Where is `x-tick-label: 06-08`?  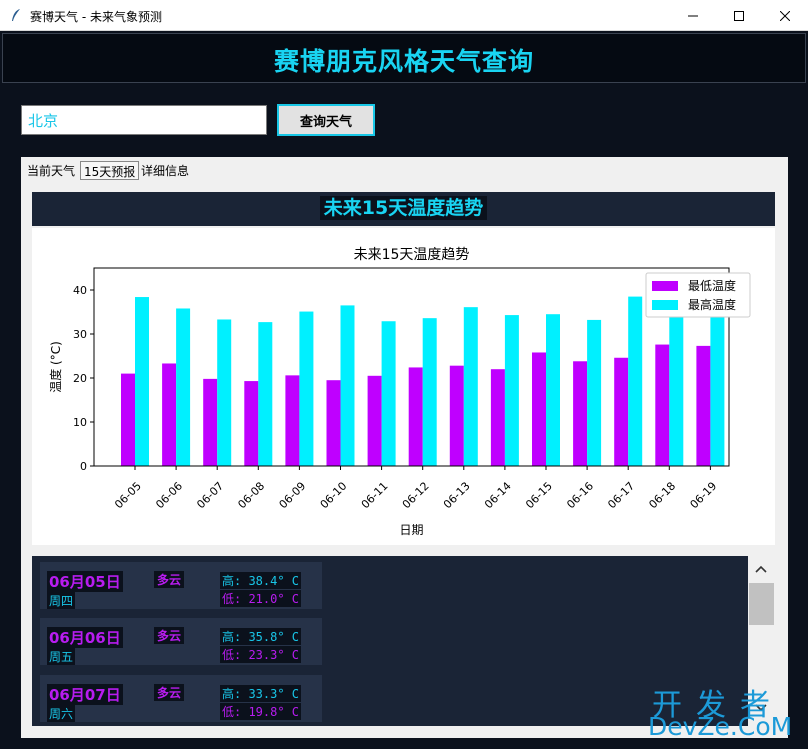
x-tick-label: 06-08 is located at coordinates (251, 495).